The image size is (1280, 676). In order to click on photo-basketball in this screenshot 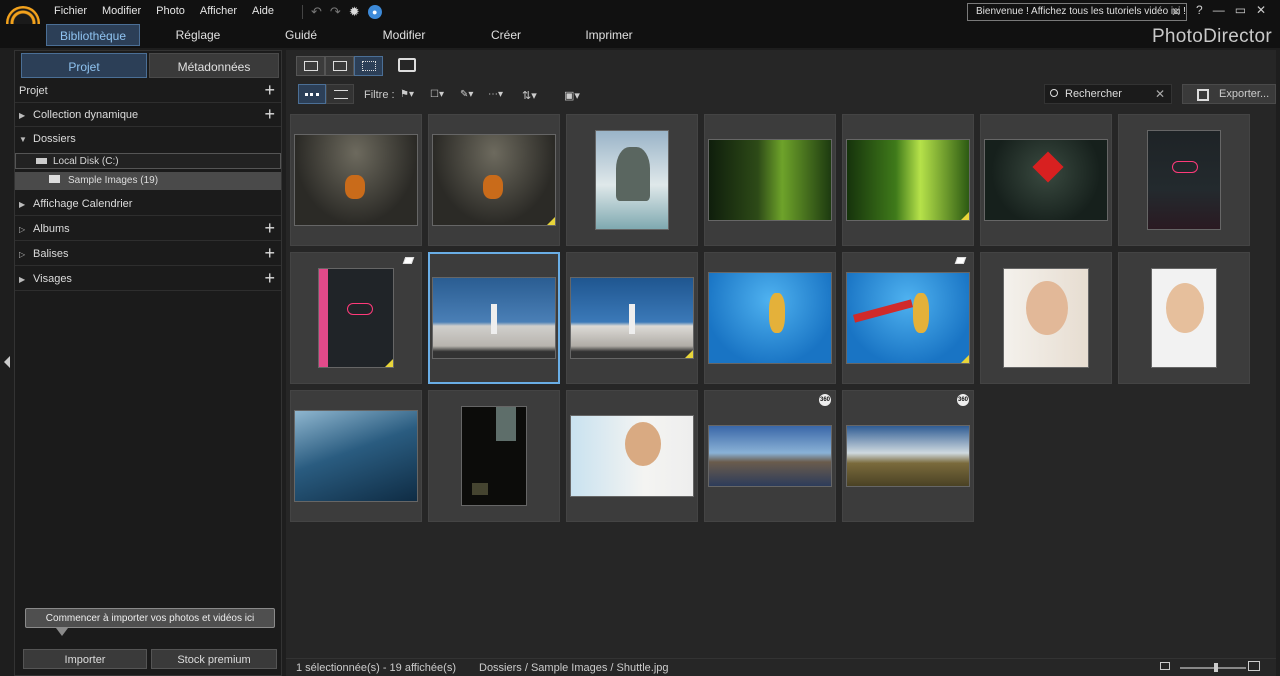, I will do `click(356, 180)`.